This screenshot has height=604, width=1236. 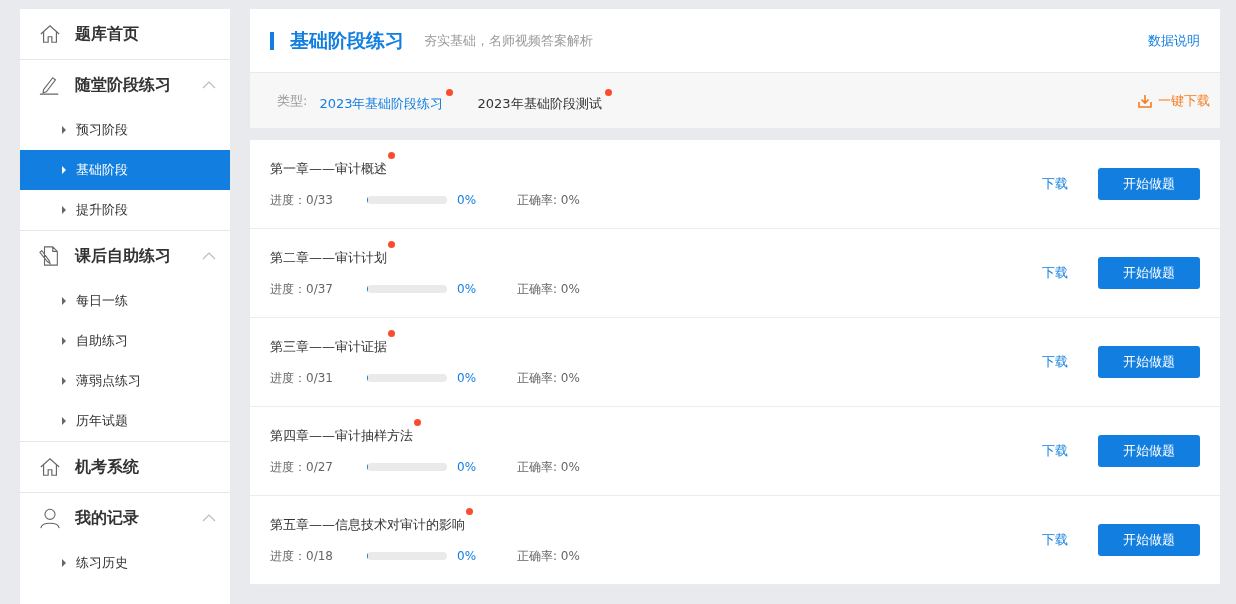 What do you see at coordinates (328, 346) in the screenshot?
I see `chapter-title: 第三章——审计证据` at bounding box center [328, 346].